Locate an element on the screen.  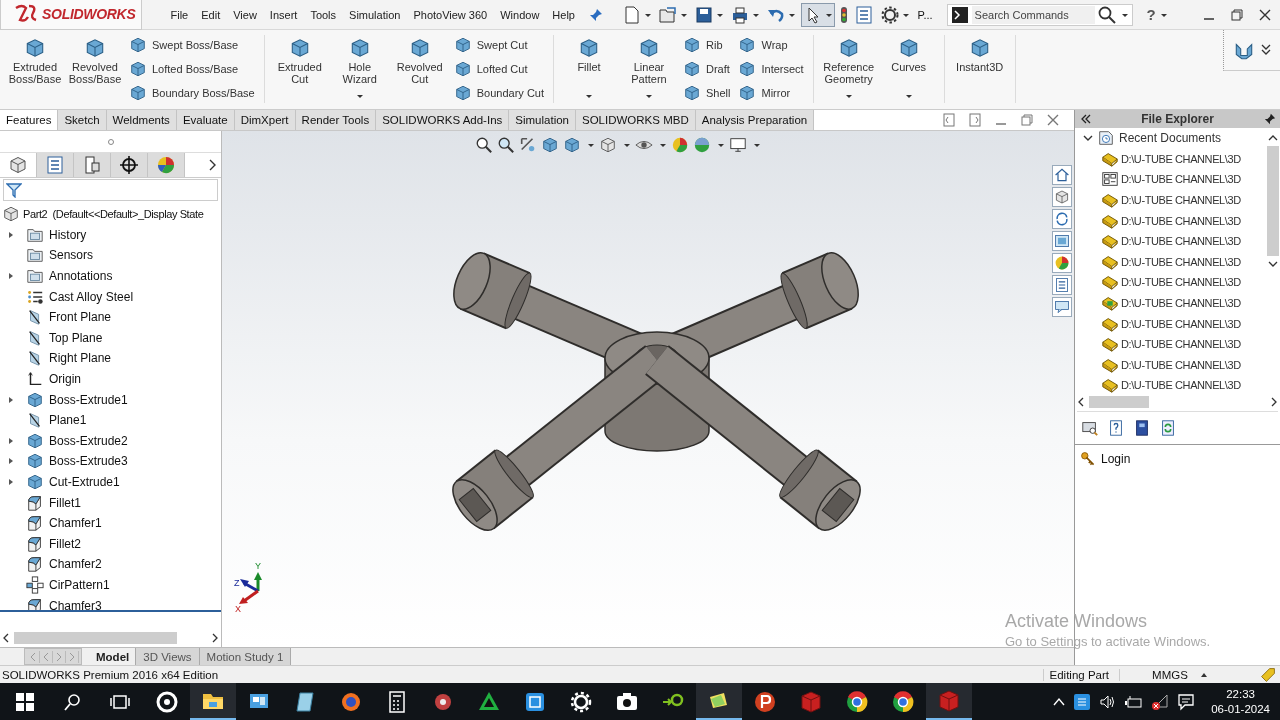
tab: Weldments is located at coordinates (141, 120).